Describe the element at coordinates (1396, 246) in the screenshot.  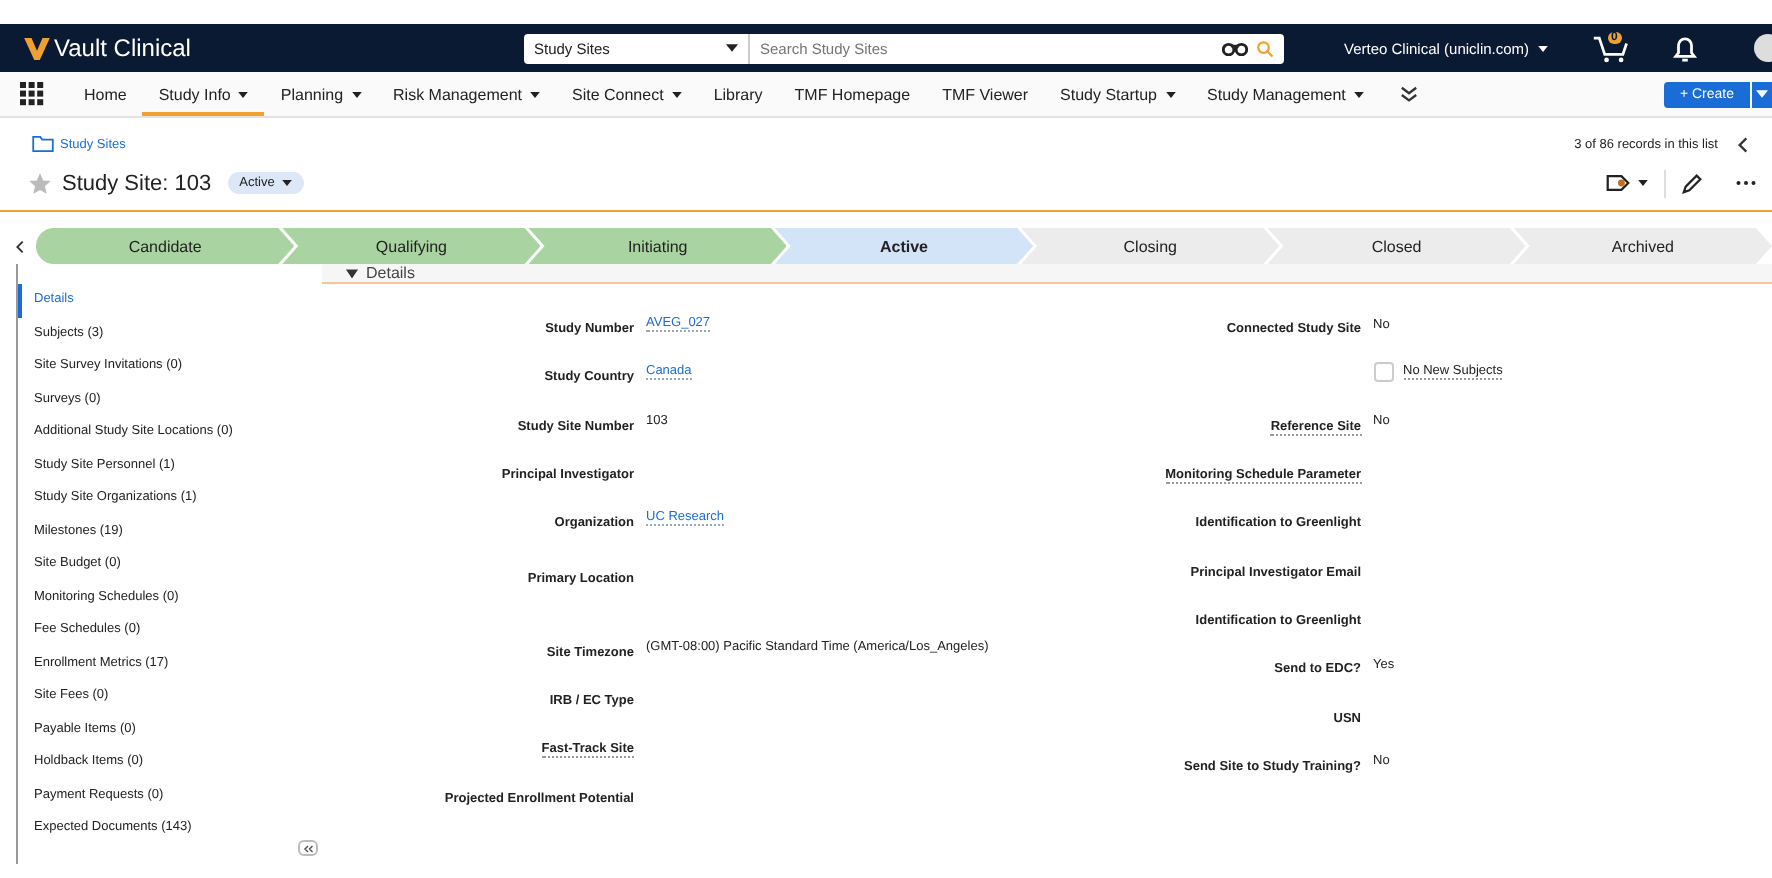
I see `lifecycle-stage: Closed` at that location.